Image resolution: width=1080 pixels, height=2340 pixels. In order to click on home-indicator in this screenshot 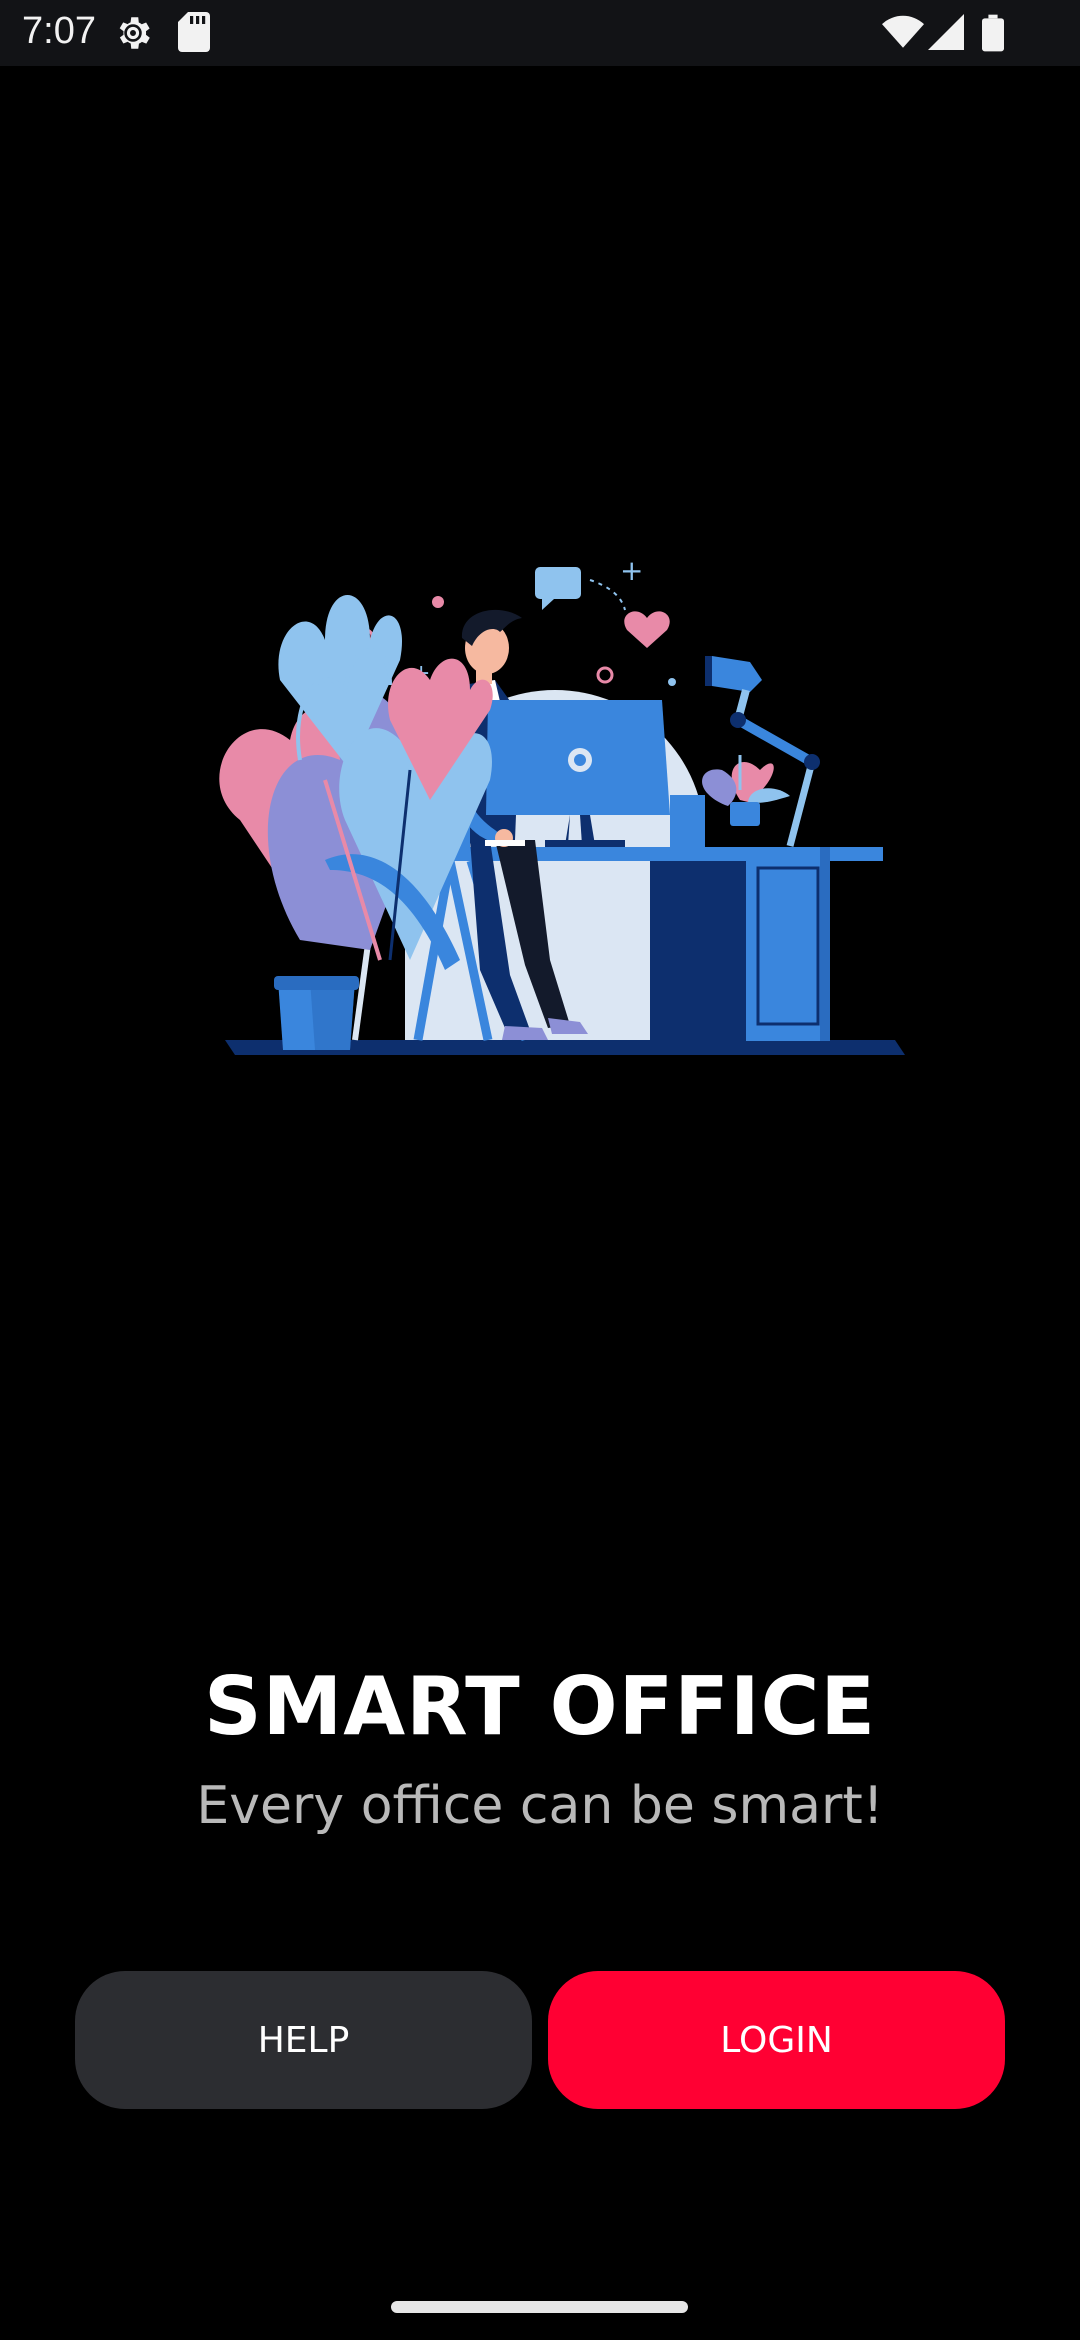, I will do `click(539, 2307)`.